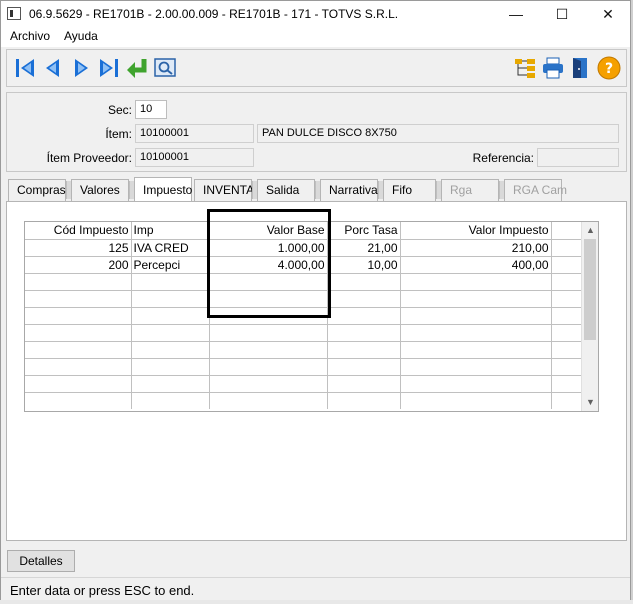 The height and width of the screenshot is (604, 633). I want to click on tab-valores: Valores, so click(100, 190).